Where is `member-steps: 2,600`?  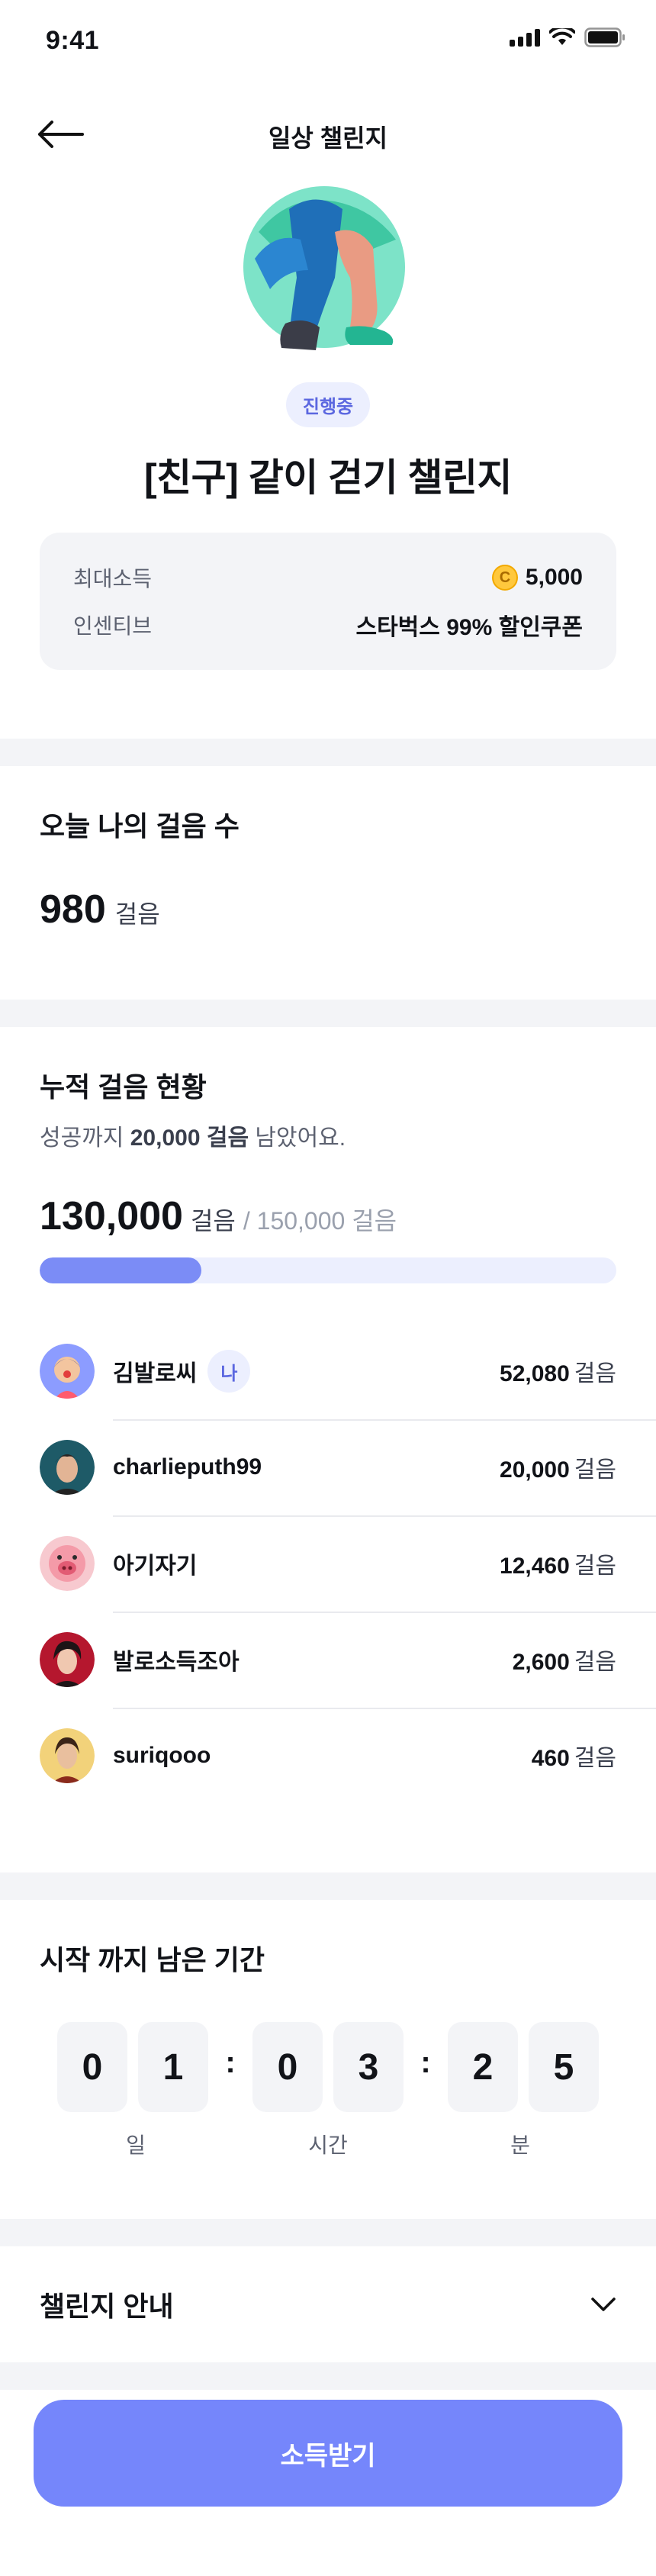
member-steps: 2,600 is located at coordinates (541, 1662).